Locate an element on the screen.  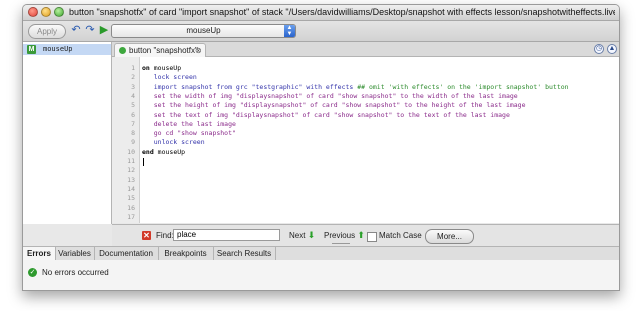
code-token: on is located at coordinates (146, 68).